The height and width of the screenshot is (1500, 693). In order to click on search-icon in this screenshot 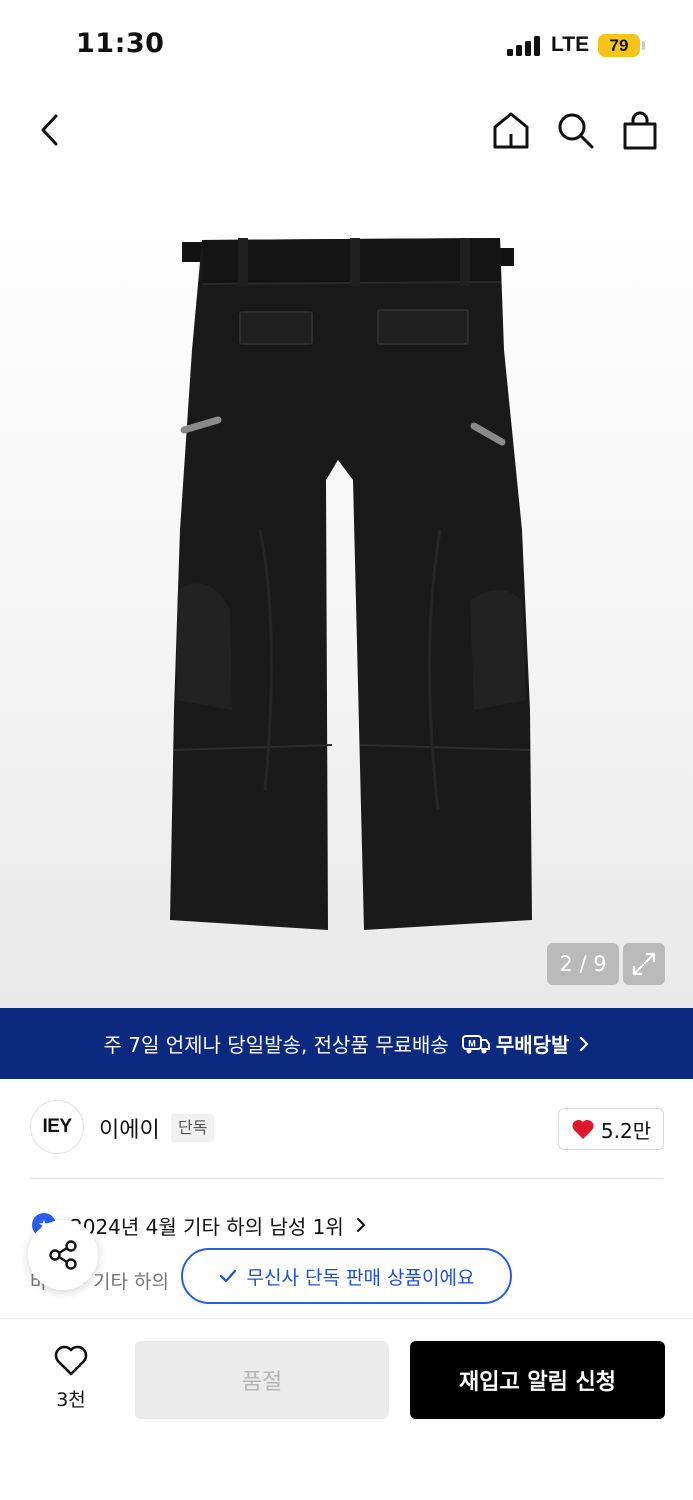, I will do `click(576, 131)`.